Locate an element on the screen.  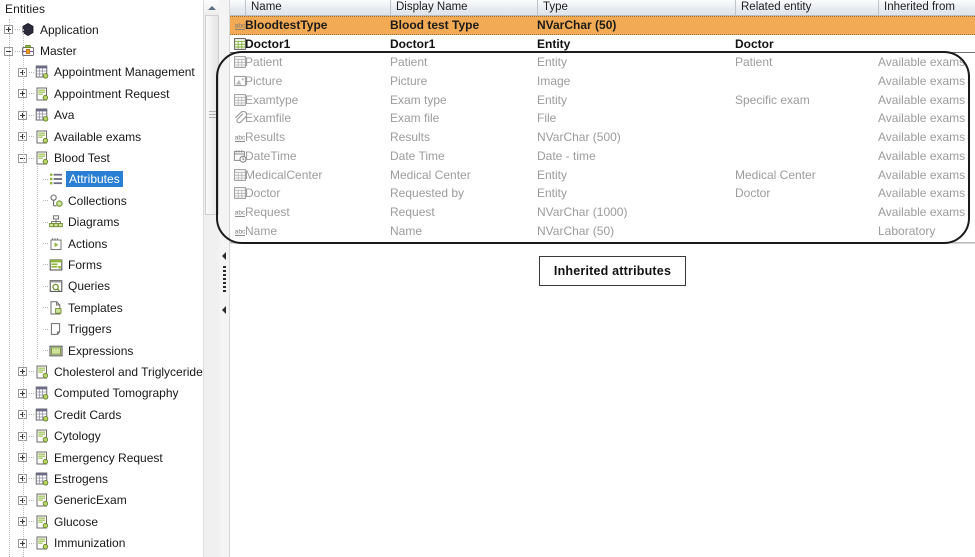
tree-item-available-exams: Available exams is located at coordinates (101, 136).